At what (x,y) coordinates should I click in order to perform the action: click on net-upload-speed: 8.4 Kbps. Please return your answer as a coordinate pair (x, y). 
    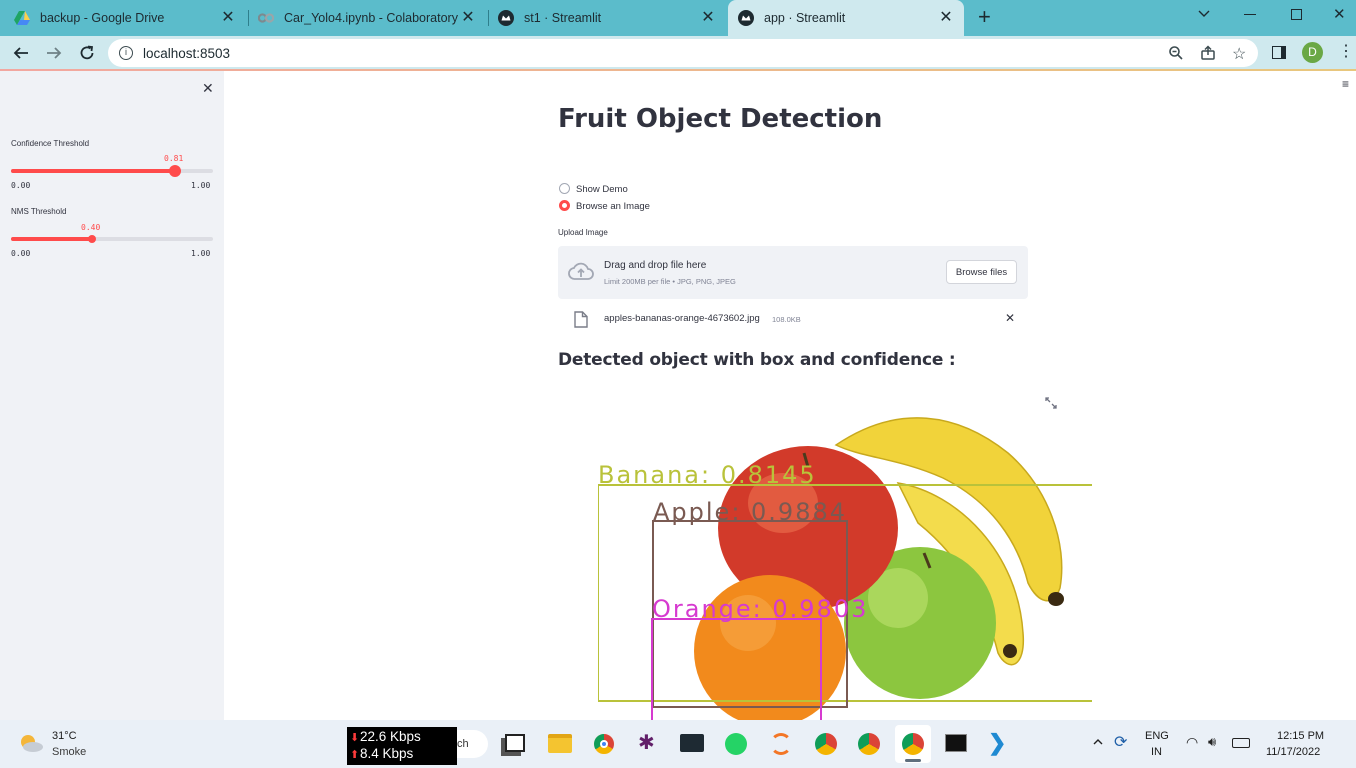
    Looking at the image, I should click on (387, 753).